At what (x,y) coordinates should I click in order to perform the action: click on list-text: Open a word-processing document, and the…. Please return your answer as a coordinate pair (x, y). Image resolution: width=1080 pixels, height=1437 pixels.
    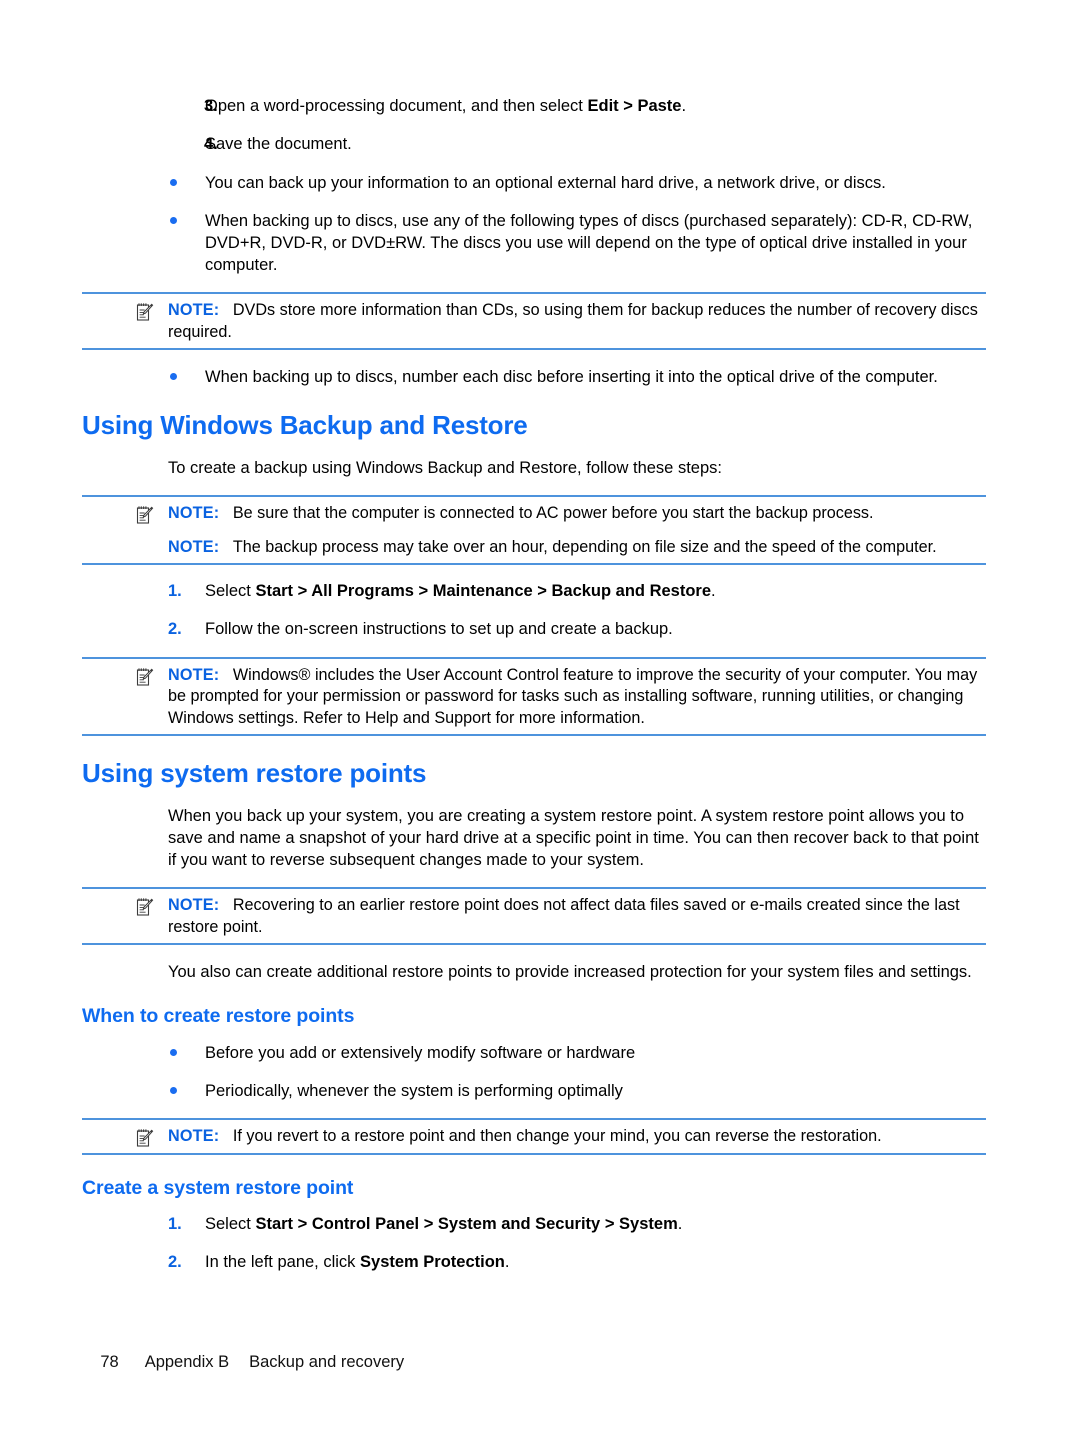
    Looking at the image, I should click on (446, 106).